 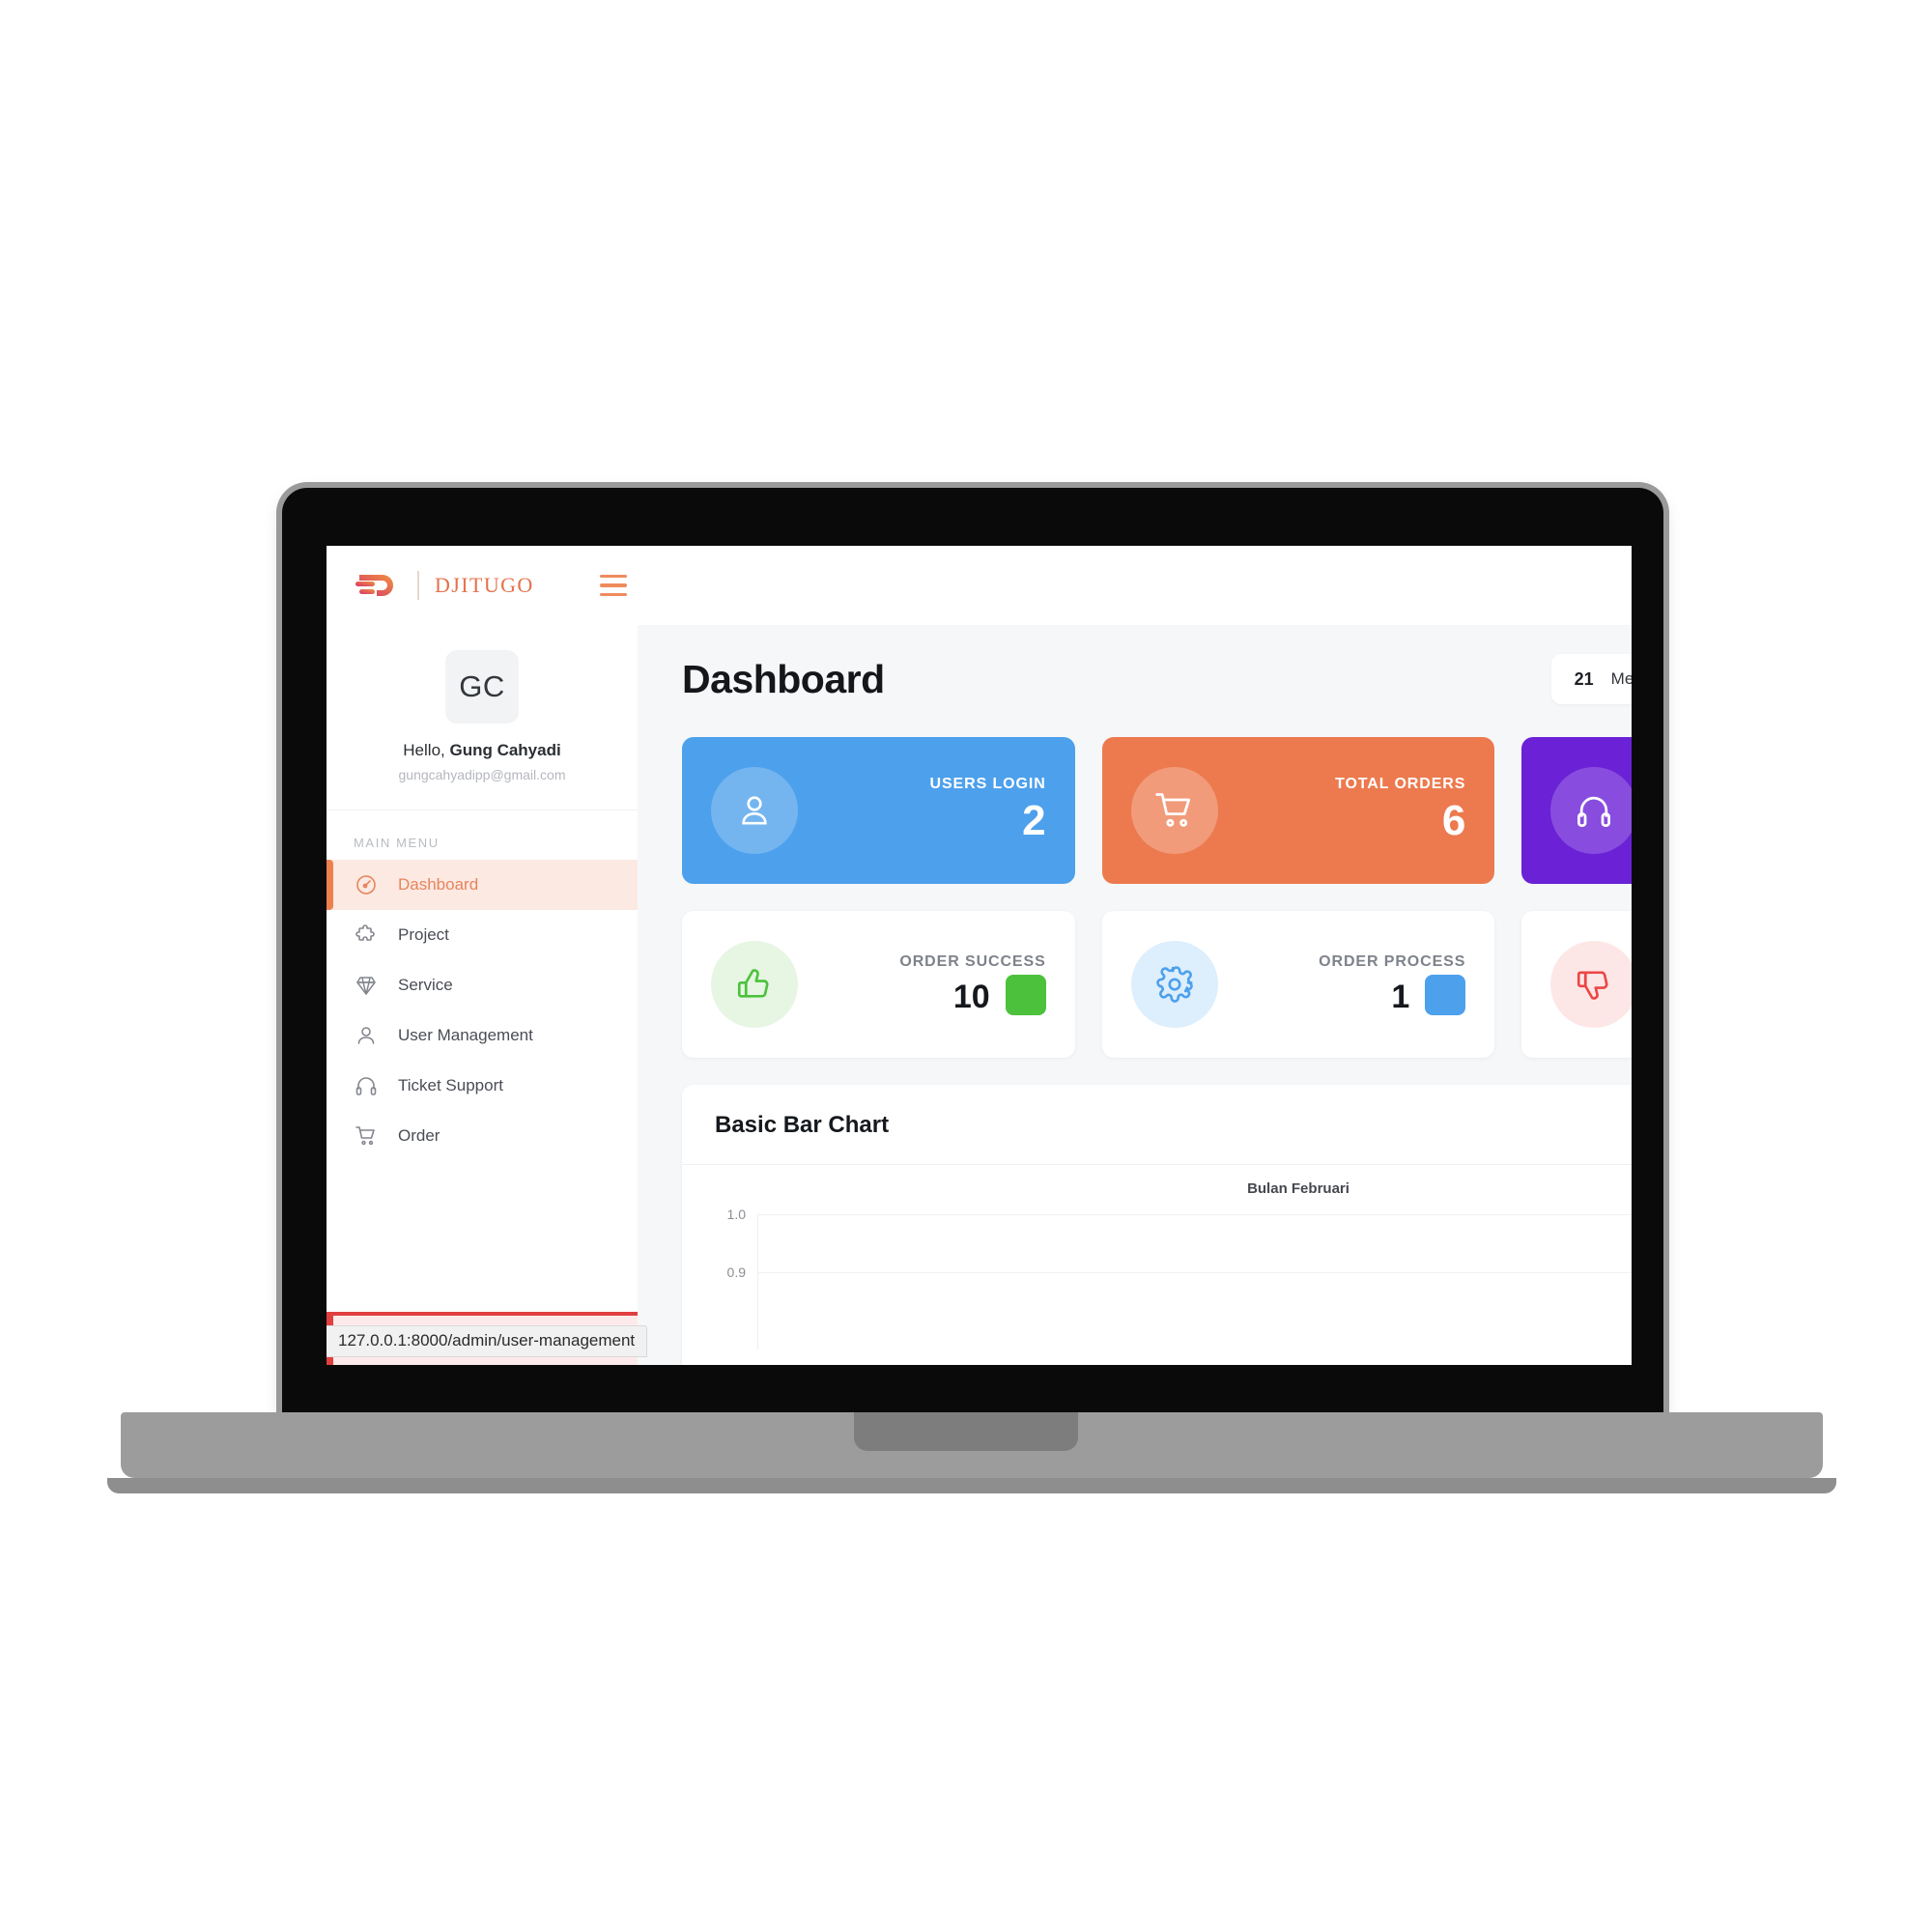 What do you see at coordinates (1157, 1188) in the screenshot?
I see `chart-legend-entry: Bulan Februari` at bounding box center [1157, 1188].